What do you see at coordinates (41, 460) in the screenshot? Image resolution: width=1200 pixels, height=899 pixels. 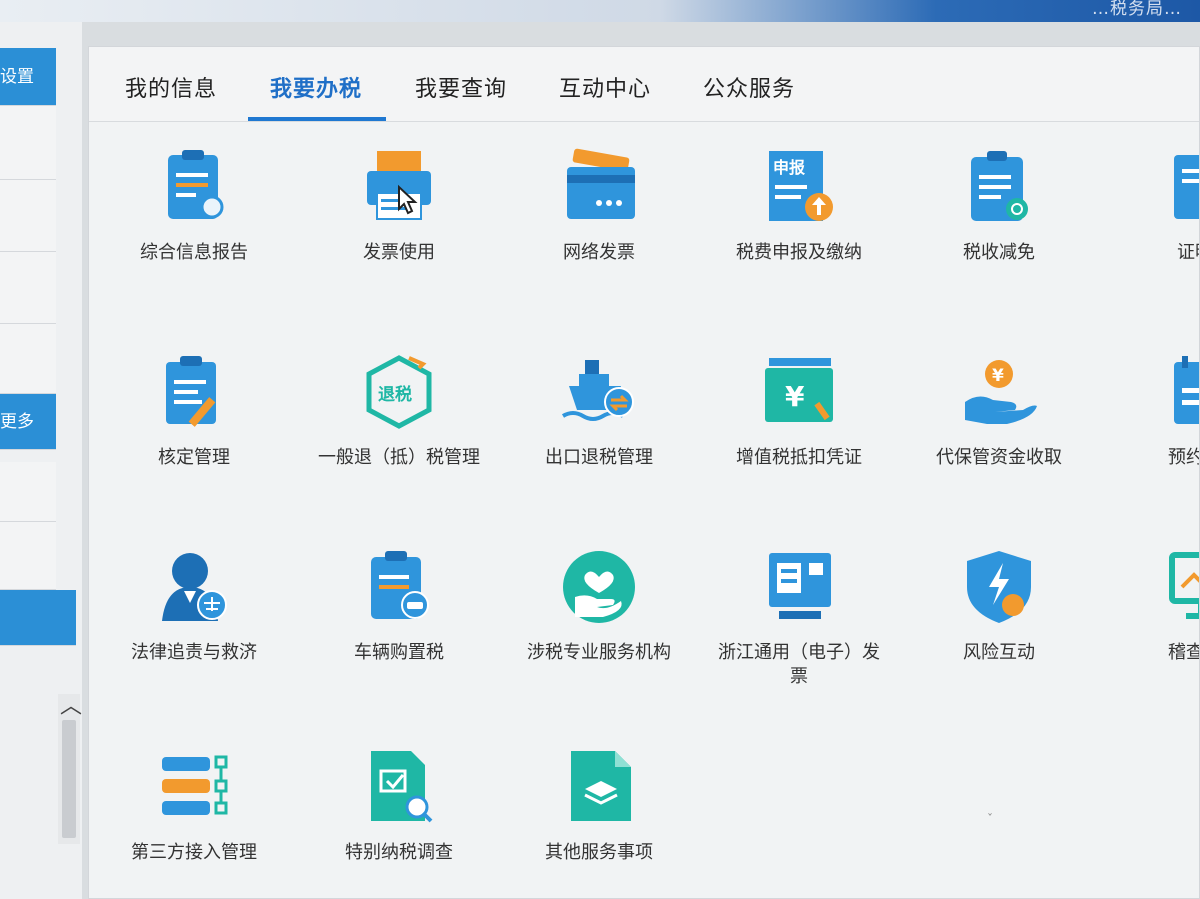 I see `left-sidebar: 设置更多 ︿` at bounding box center [41, 460].